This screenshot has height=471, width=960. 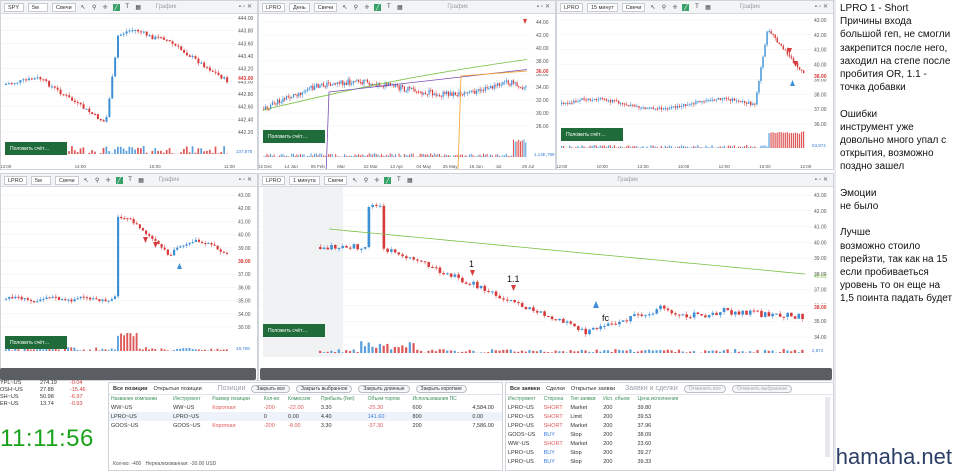 I want to click on symbol-field: SPY, so click(x=14, y=7).